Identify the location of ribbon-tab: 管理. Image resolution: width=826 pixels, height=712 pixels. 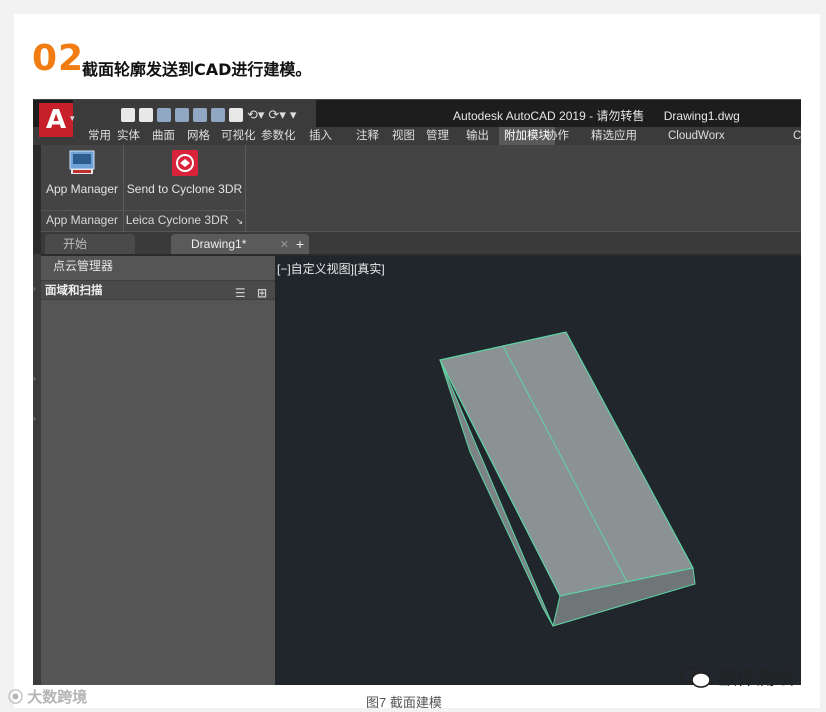
(437, 136).